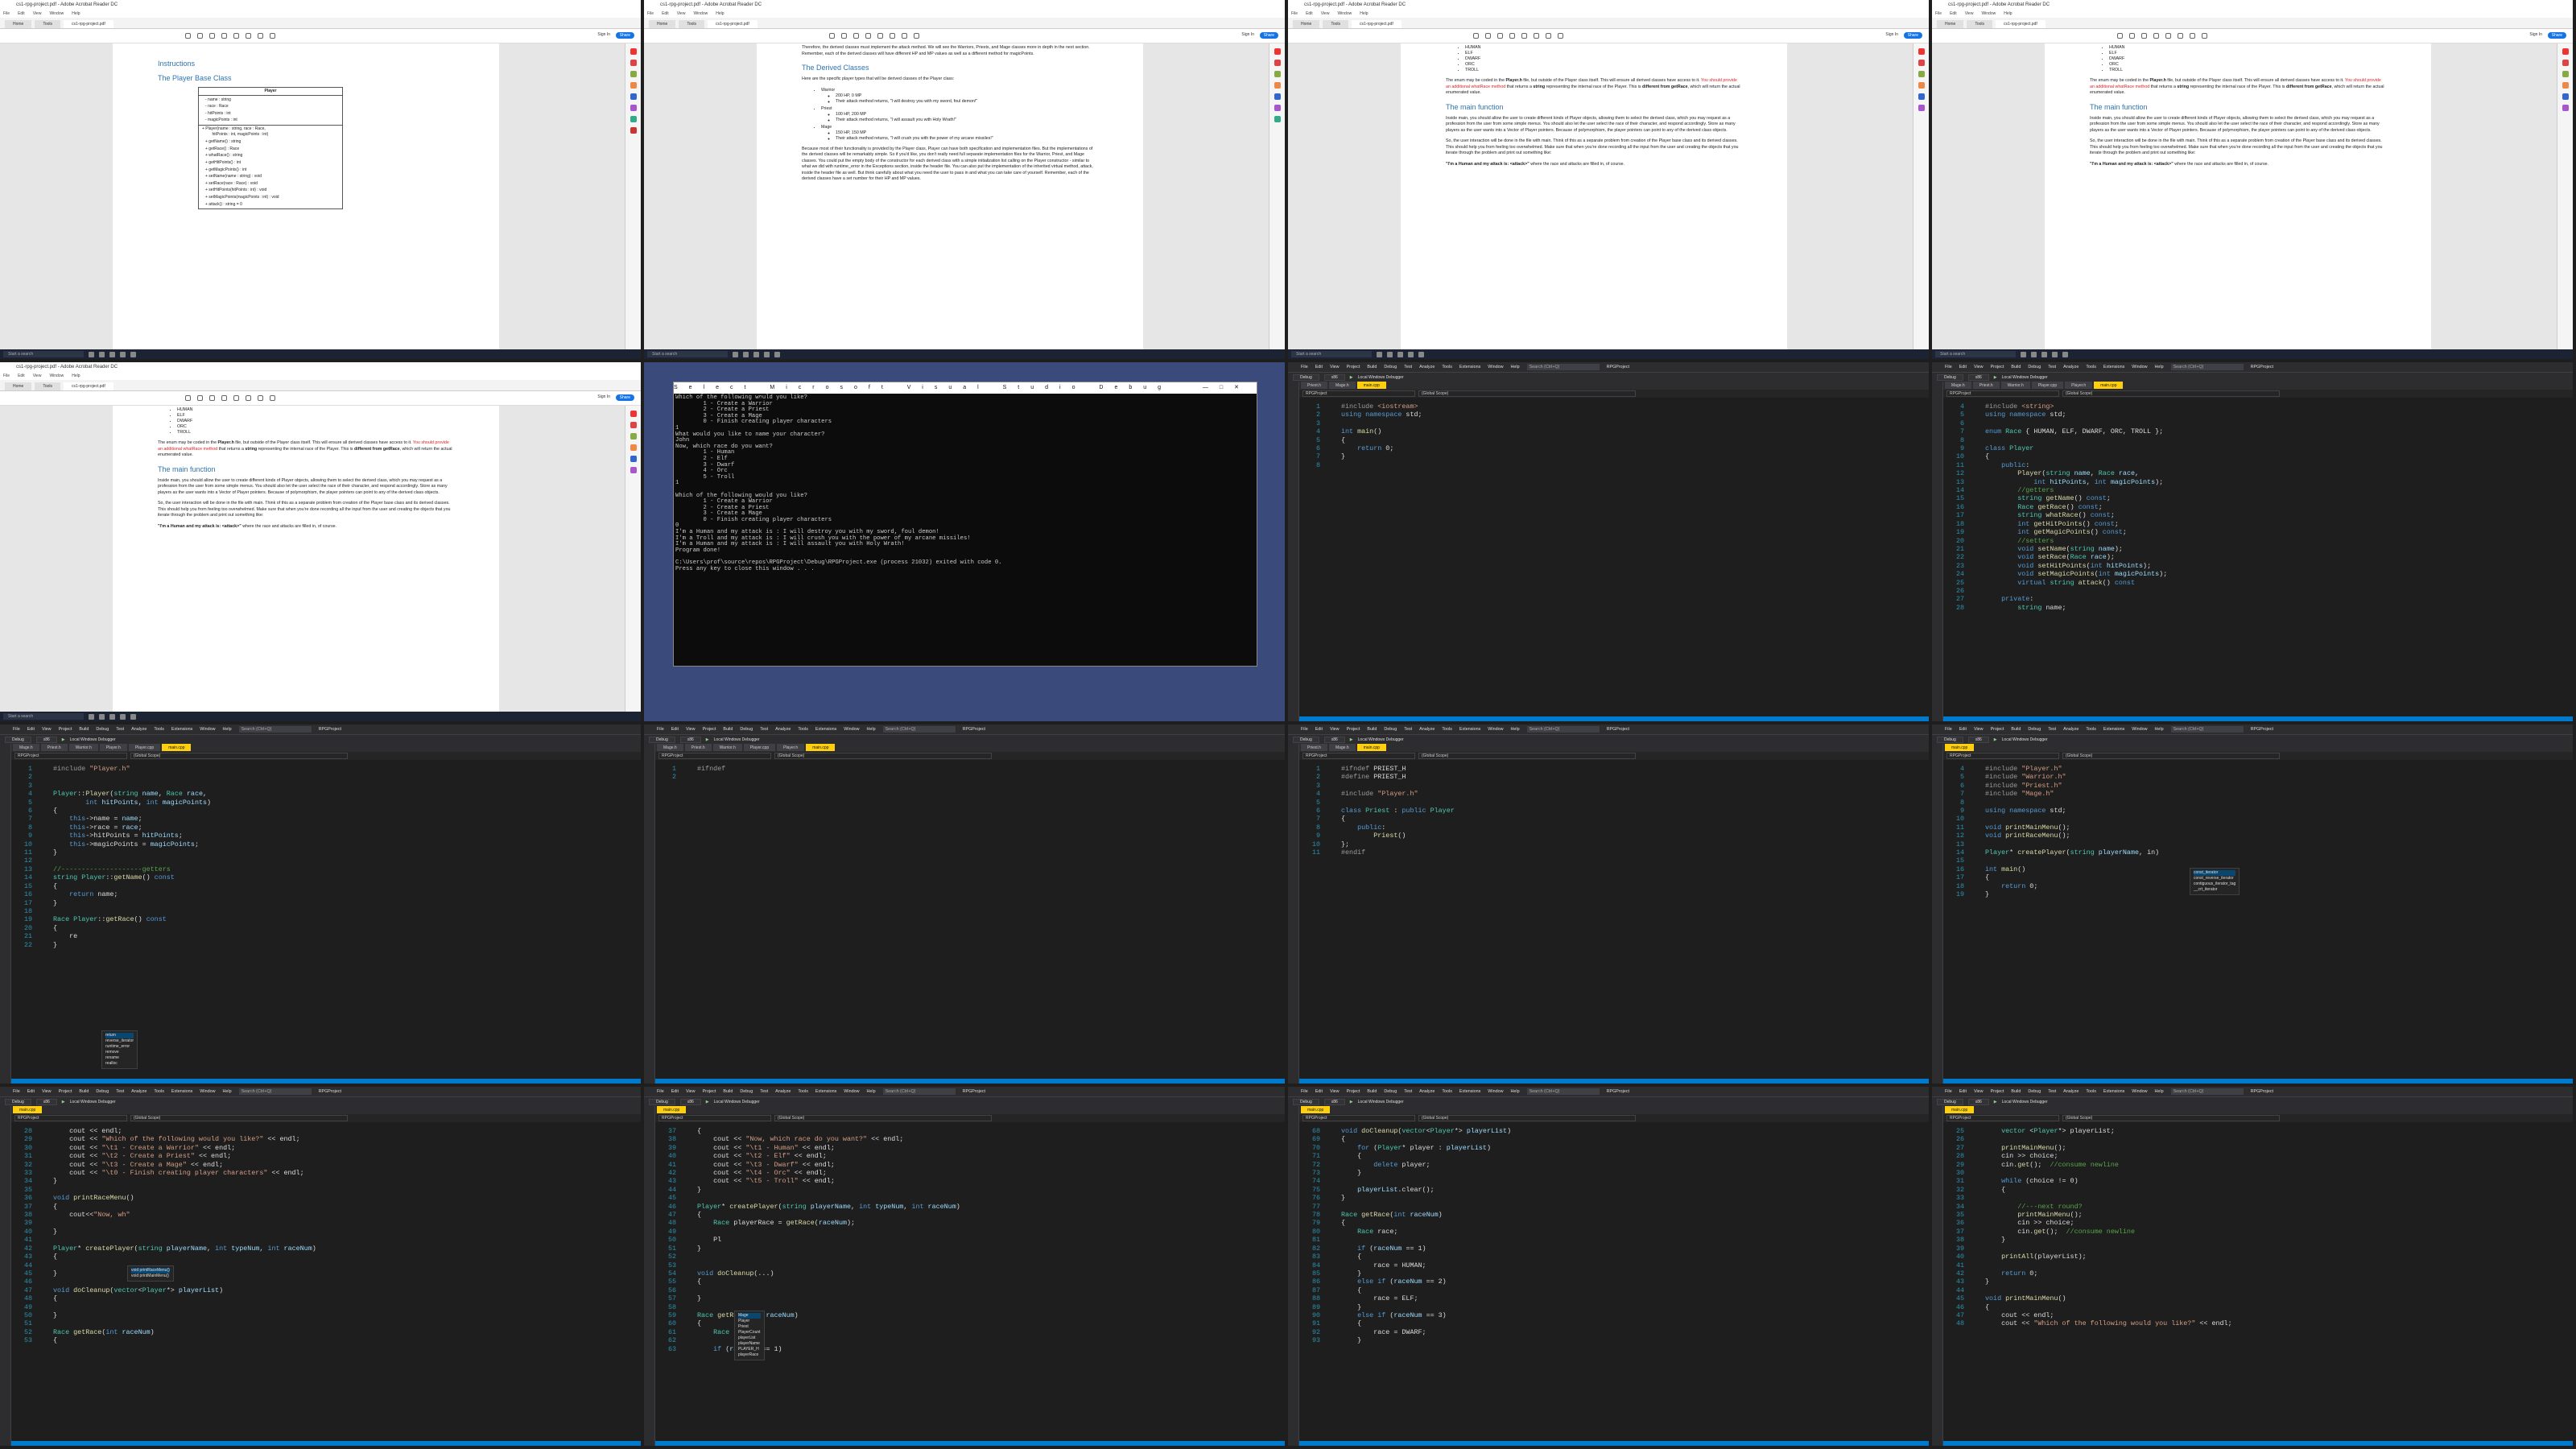  I want to click on intellisense-item: playerRace, so click(749, 1355).